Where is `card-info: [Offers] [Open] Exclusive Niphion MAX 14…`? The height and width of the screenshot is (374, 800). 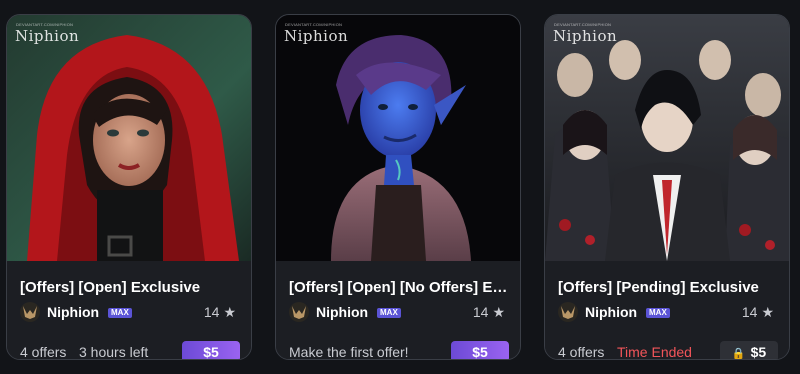
card-info: [Offers] [Open] Exclusive Niphion MAX 14… is located at coordinates (129, 310).